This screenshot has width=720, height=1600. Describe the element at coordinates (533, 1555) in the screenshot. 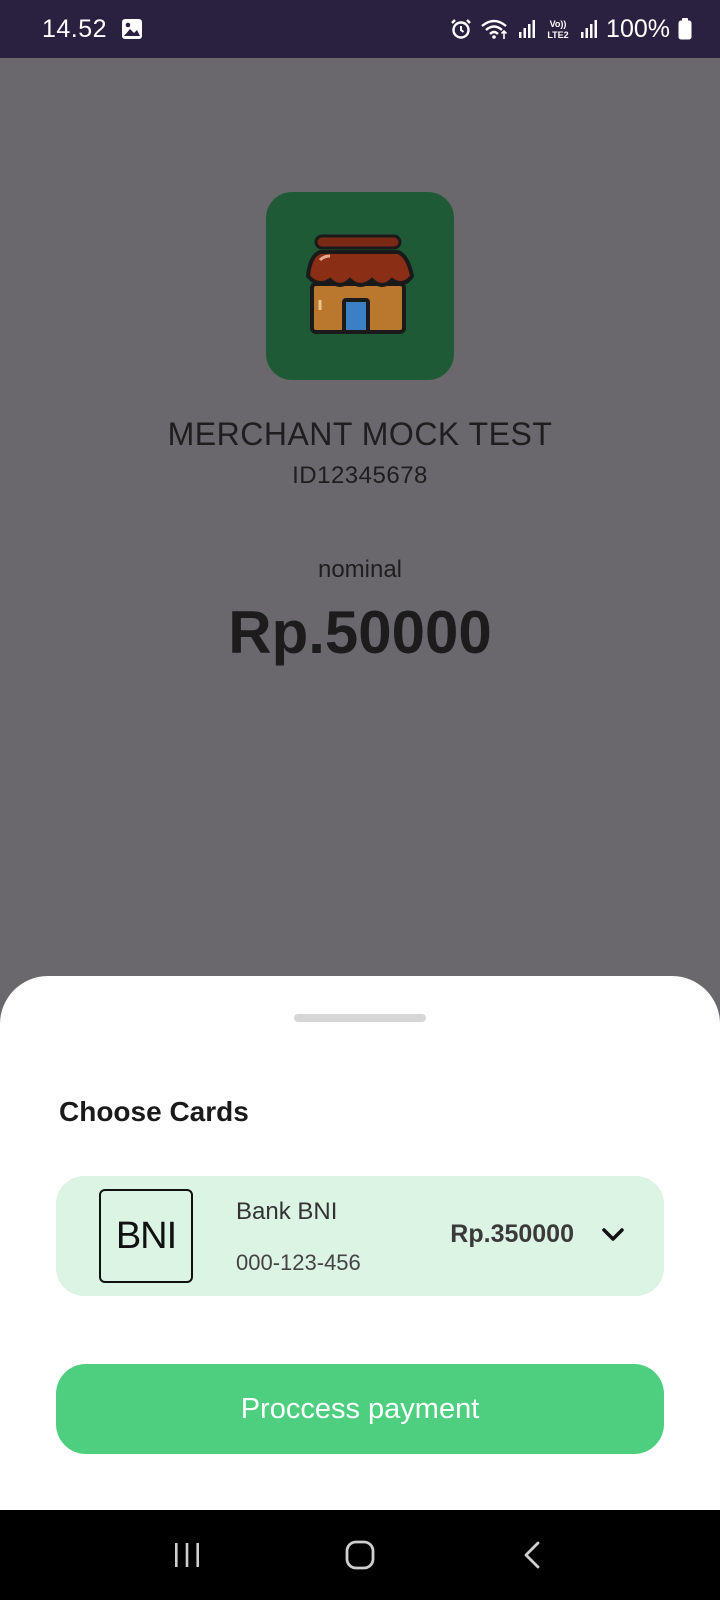

I see `back-icon` at that location.